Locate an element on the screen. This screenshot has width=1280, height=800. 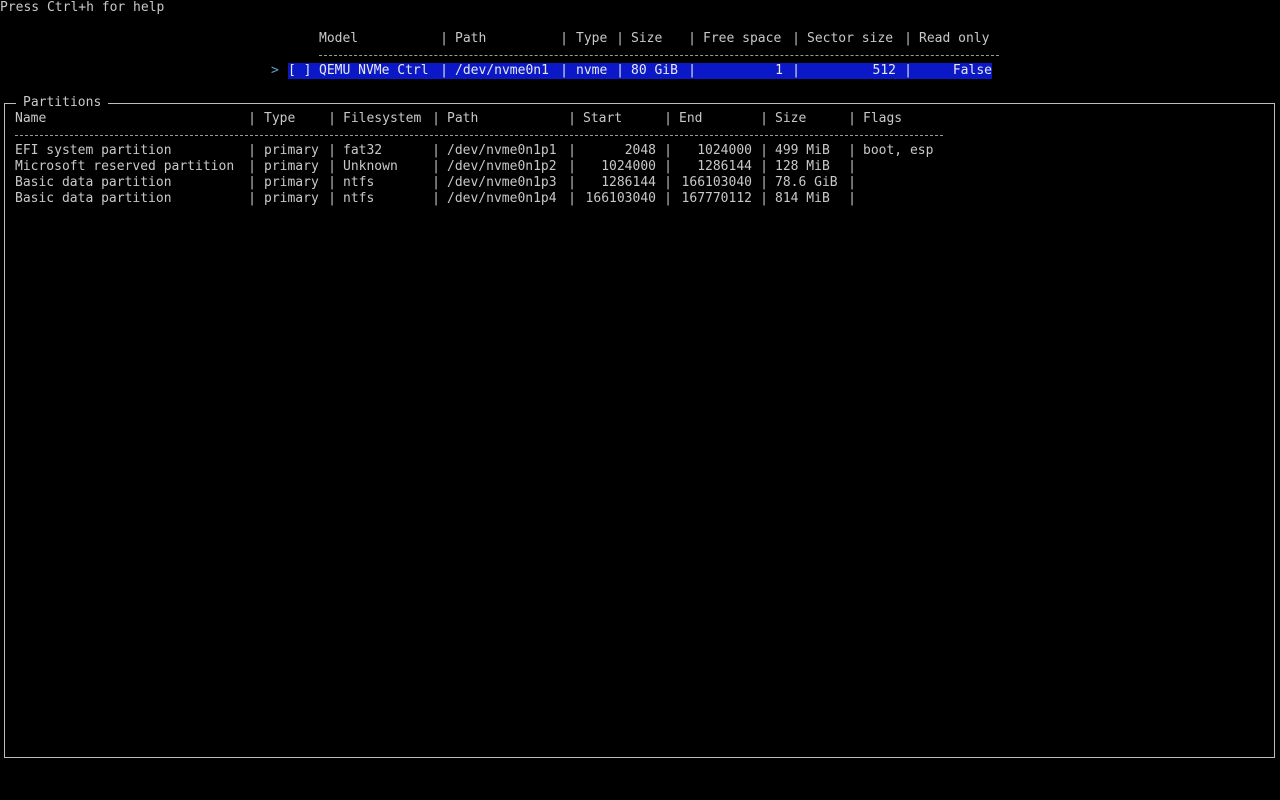
device-header-size: Size is located at coordinates (647, 38).